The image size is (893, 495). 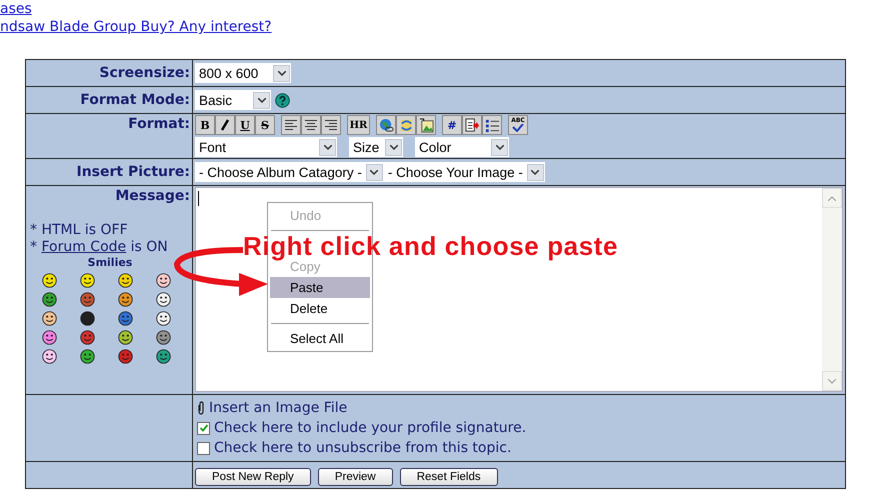 What do you see at coordinates (358, 125) in the screenshot?
I see `bold-button: HR` at bounding box center [358, 125].